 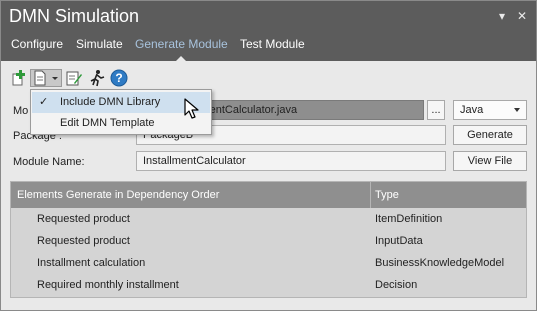 What do you see at coordinates (181, 44) in the screenshot?
I see `tab-generate-module: Generate Module` at bounding box center [181, 44].